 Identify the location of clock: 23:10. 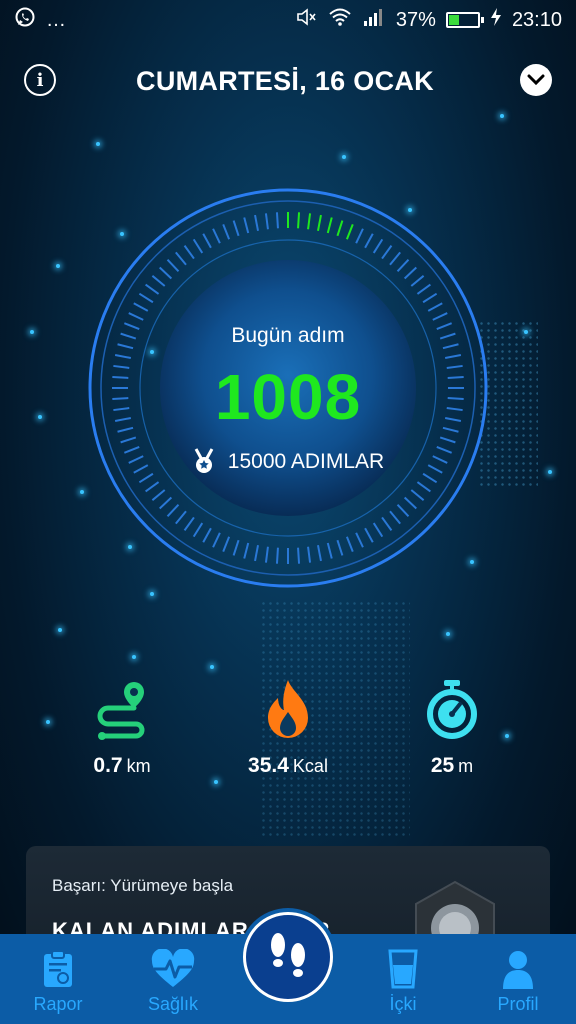
(536, 19).